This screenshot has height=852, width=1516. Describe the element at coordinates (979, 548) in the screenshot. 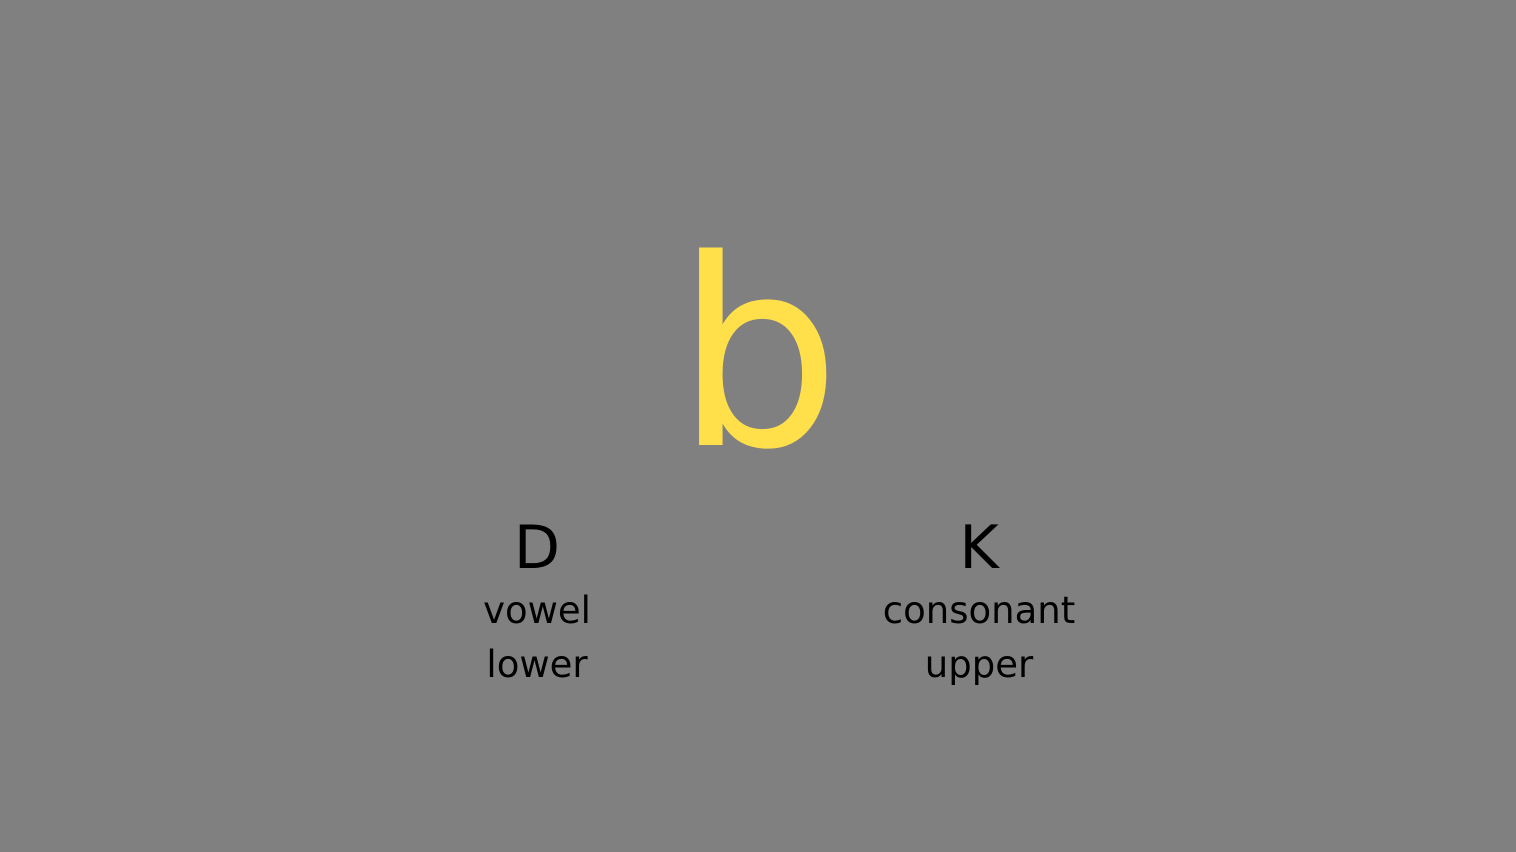

I see `right-response-key: K` at that location.